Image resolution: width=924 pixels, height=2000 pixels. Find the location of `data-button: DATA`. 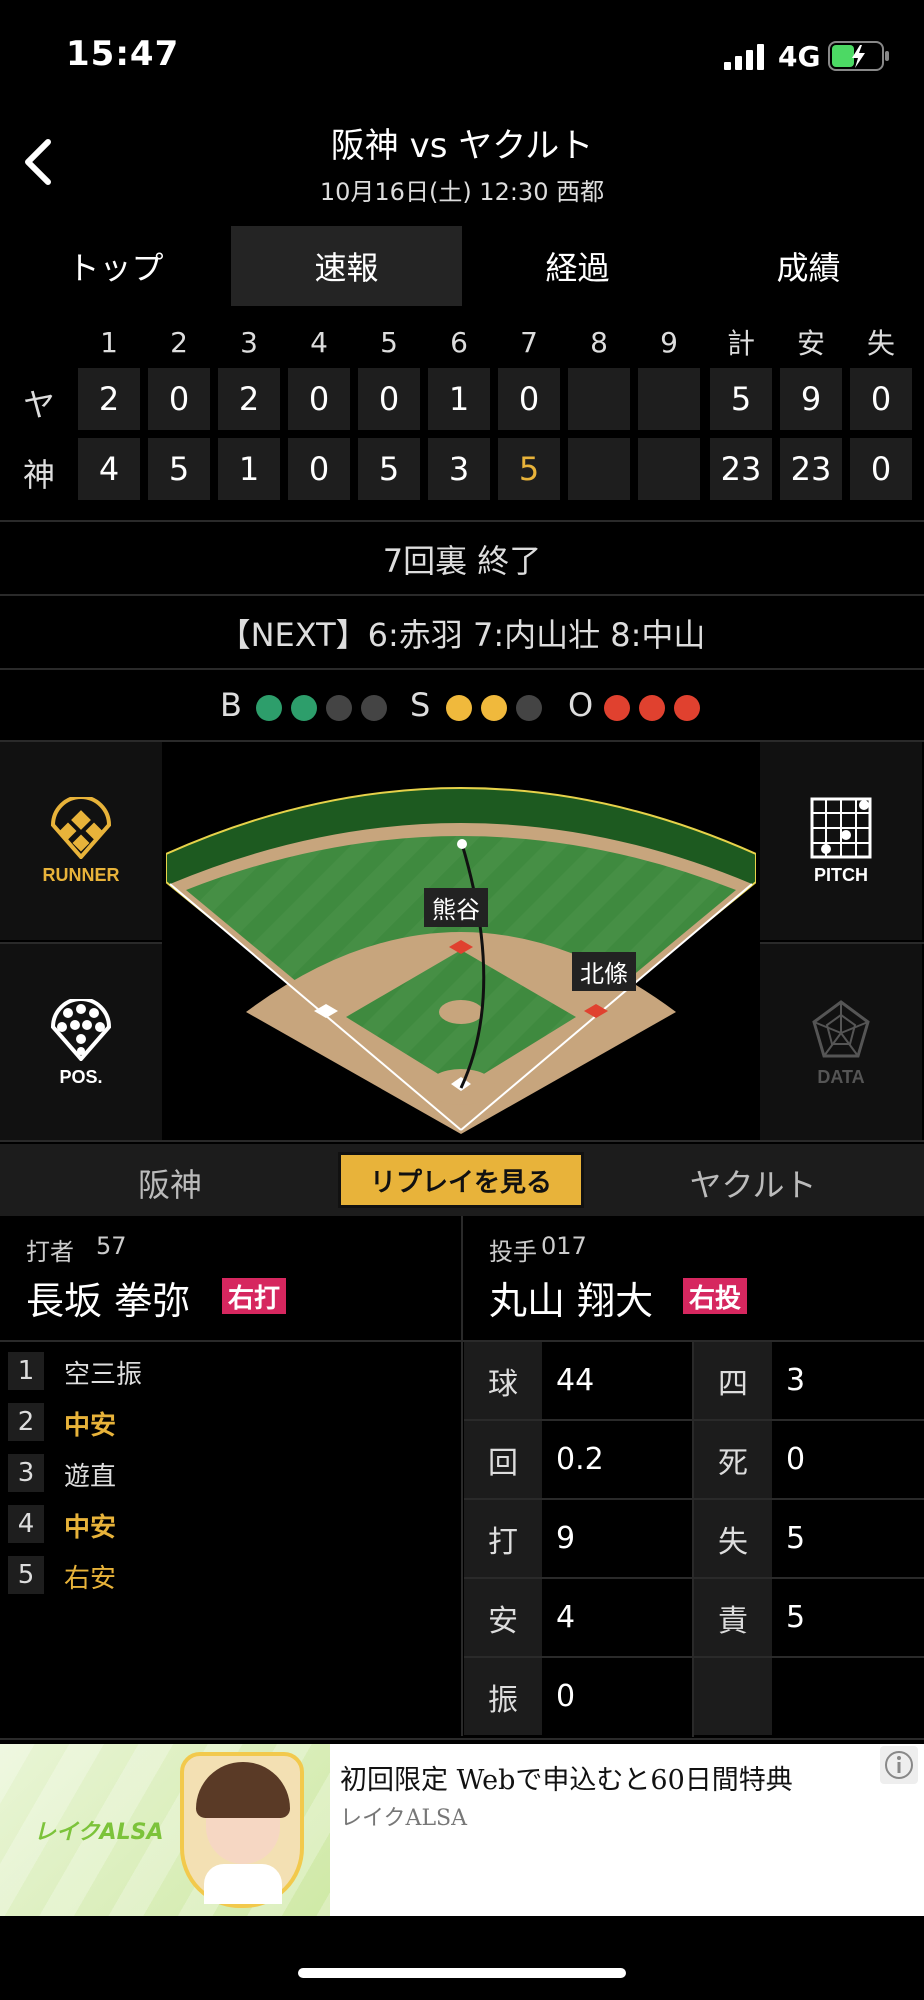

data-button: DATA is located at coordinates (841, 1043).